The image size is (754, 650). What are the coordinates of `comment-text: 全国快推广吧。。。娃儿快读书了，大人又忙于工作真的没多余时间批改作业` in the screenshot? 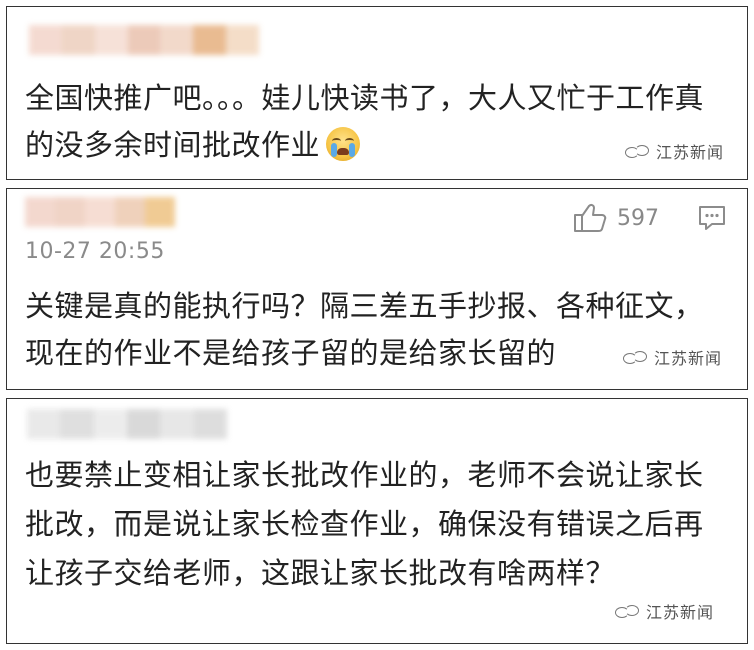 It's located at (365, 121).